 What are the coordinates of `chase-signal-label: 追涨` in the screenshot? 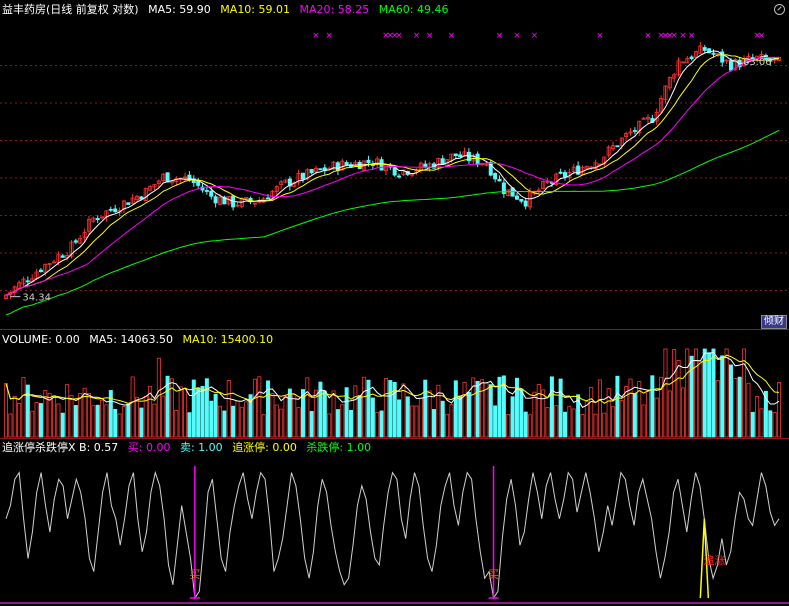 It's located at (714, 560).